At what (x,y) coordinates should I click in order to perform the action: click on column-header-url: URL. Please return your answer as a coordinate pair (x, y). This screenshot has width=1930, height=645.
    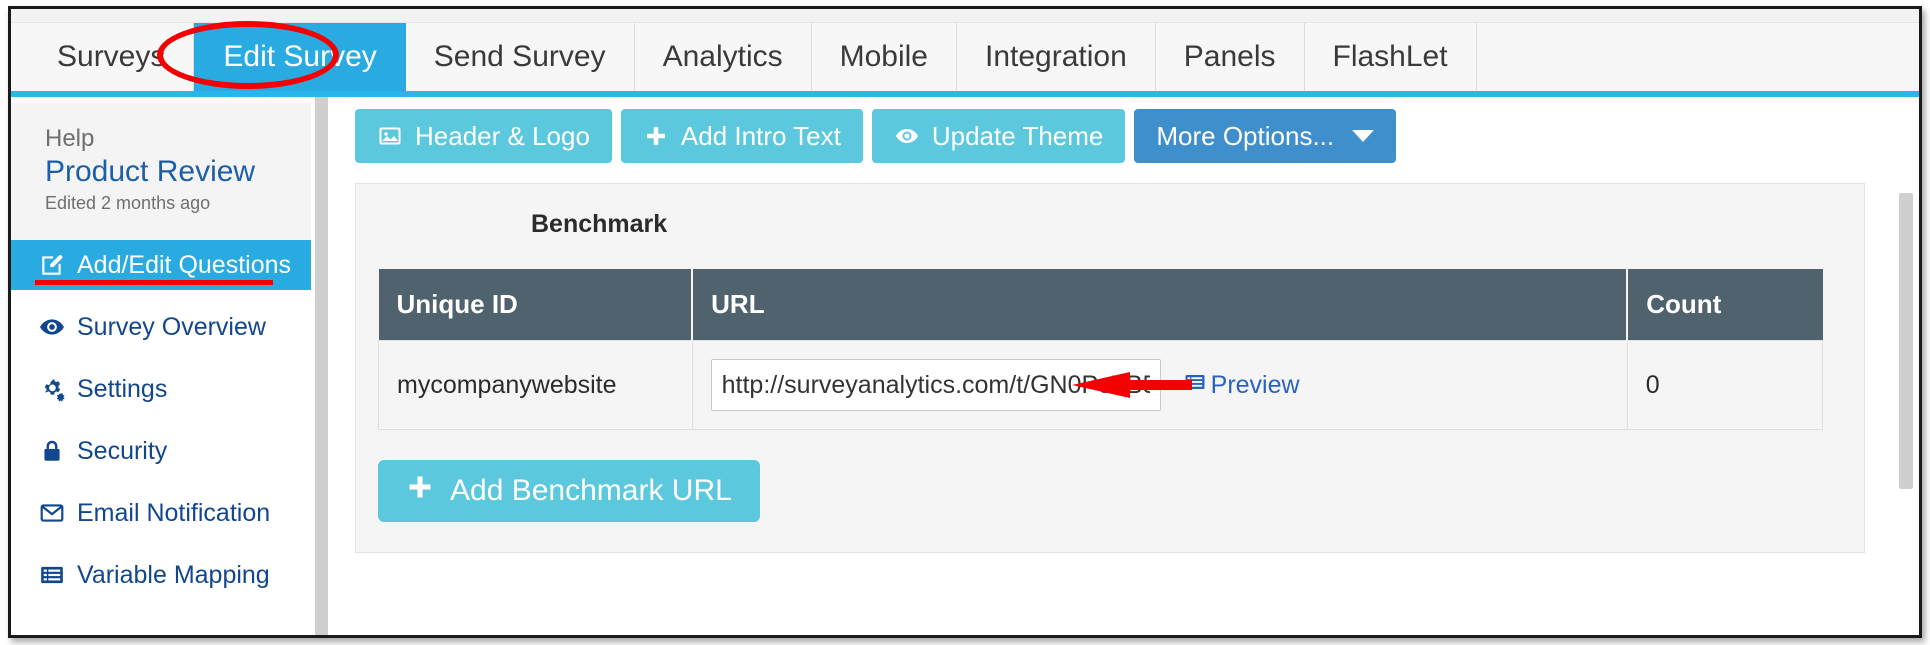
    Looking at the image, I should click on (1160, 305).